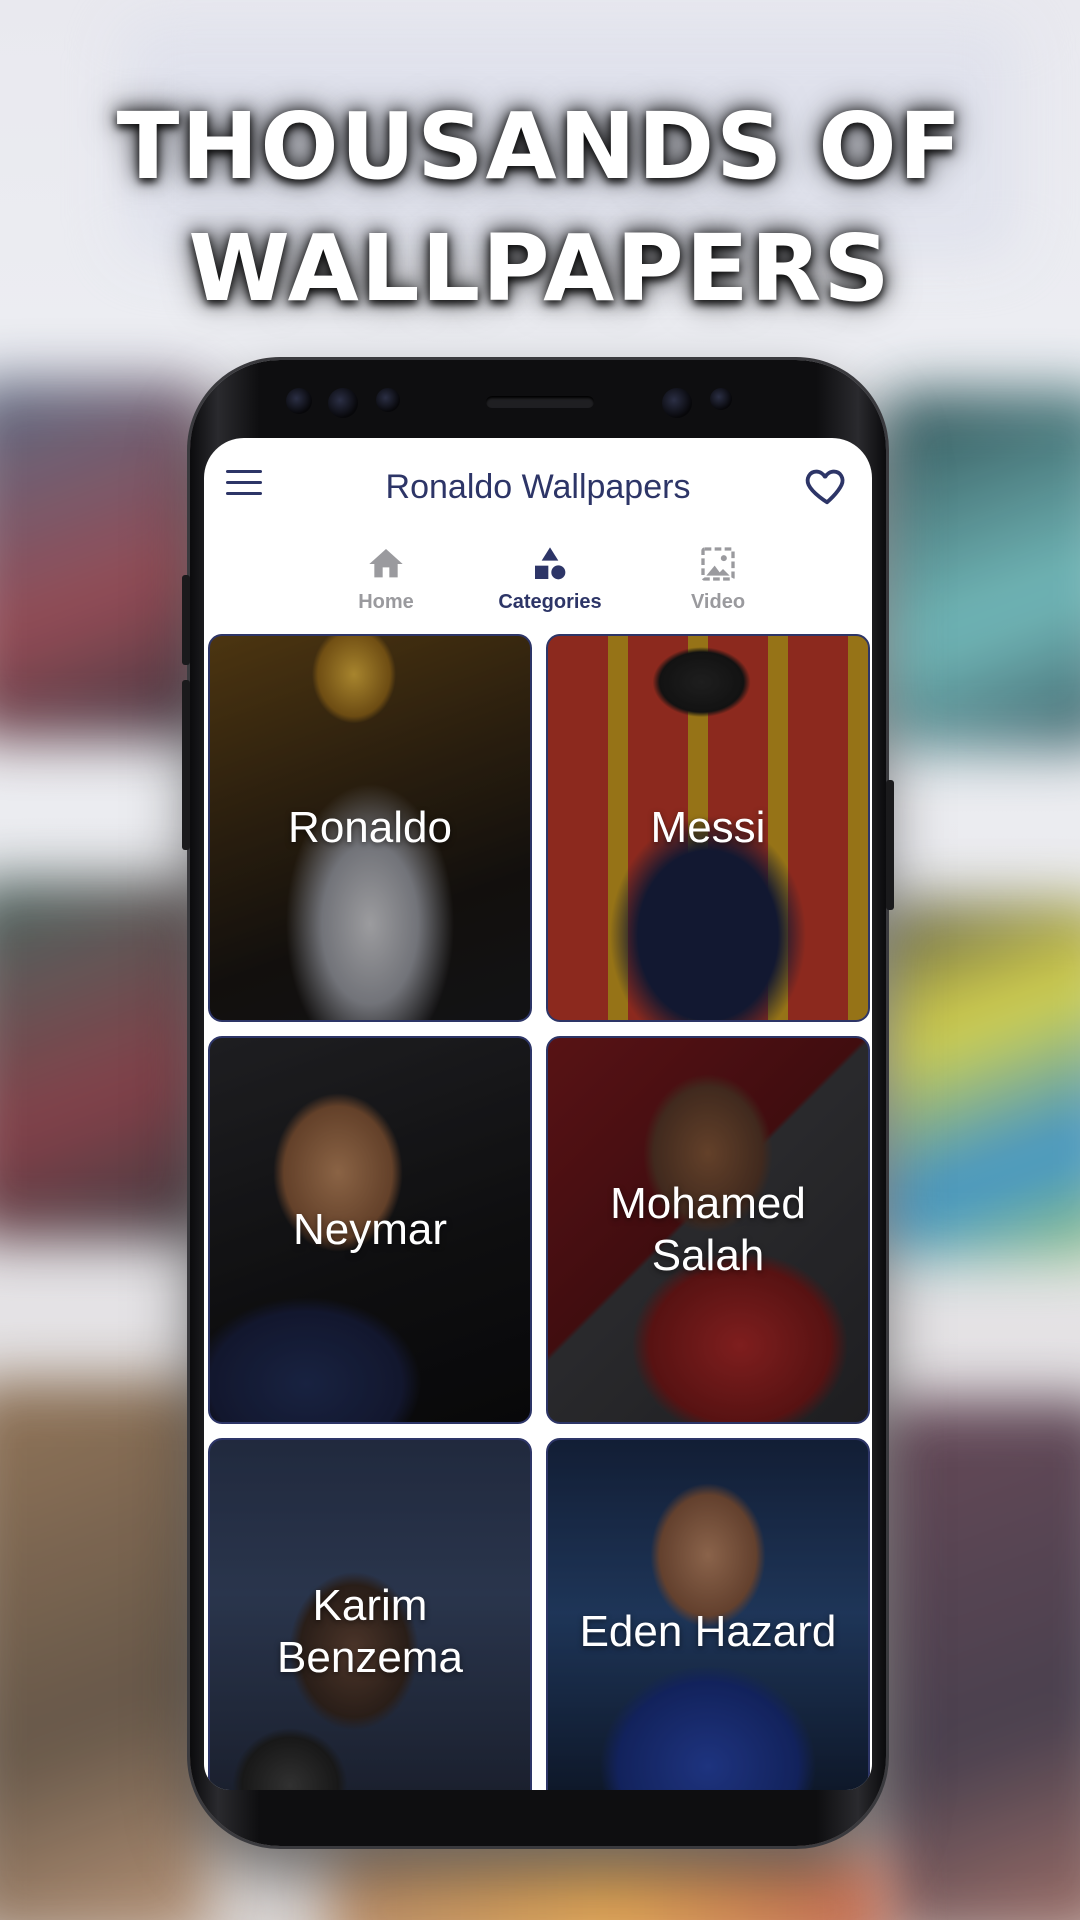  Describe the element at coordinates (708, 1631) in the screenshot. I see `category-label: Eden Hazard` at that location.